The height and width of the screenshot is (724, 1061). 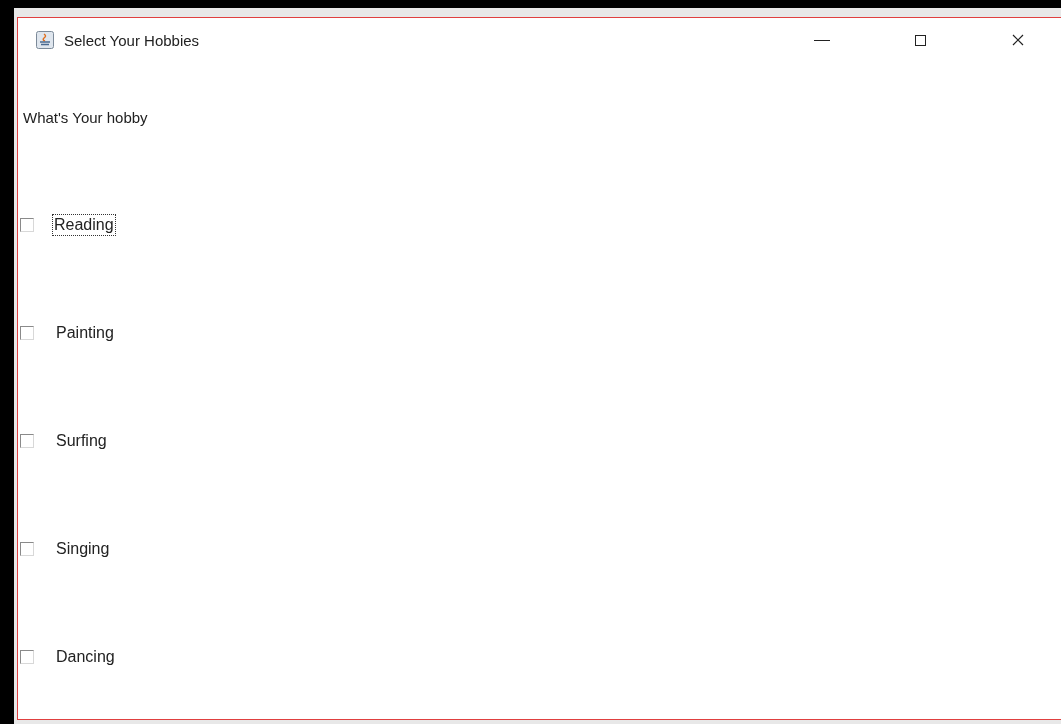 What do you see at coordinates (85, 117) in the screenshot?
I see `prompt-label: What's Your hobby` at bounding box center [85, 117].